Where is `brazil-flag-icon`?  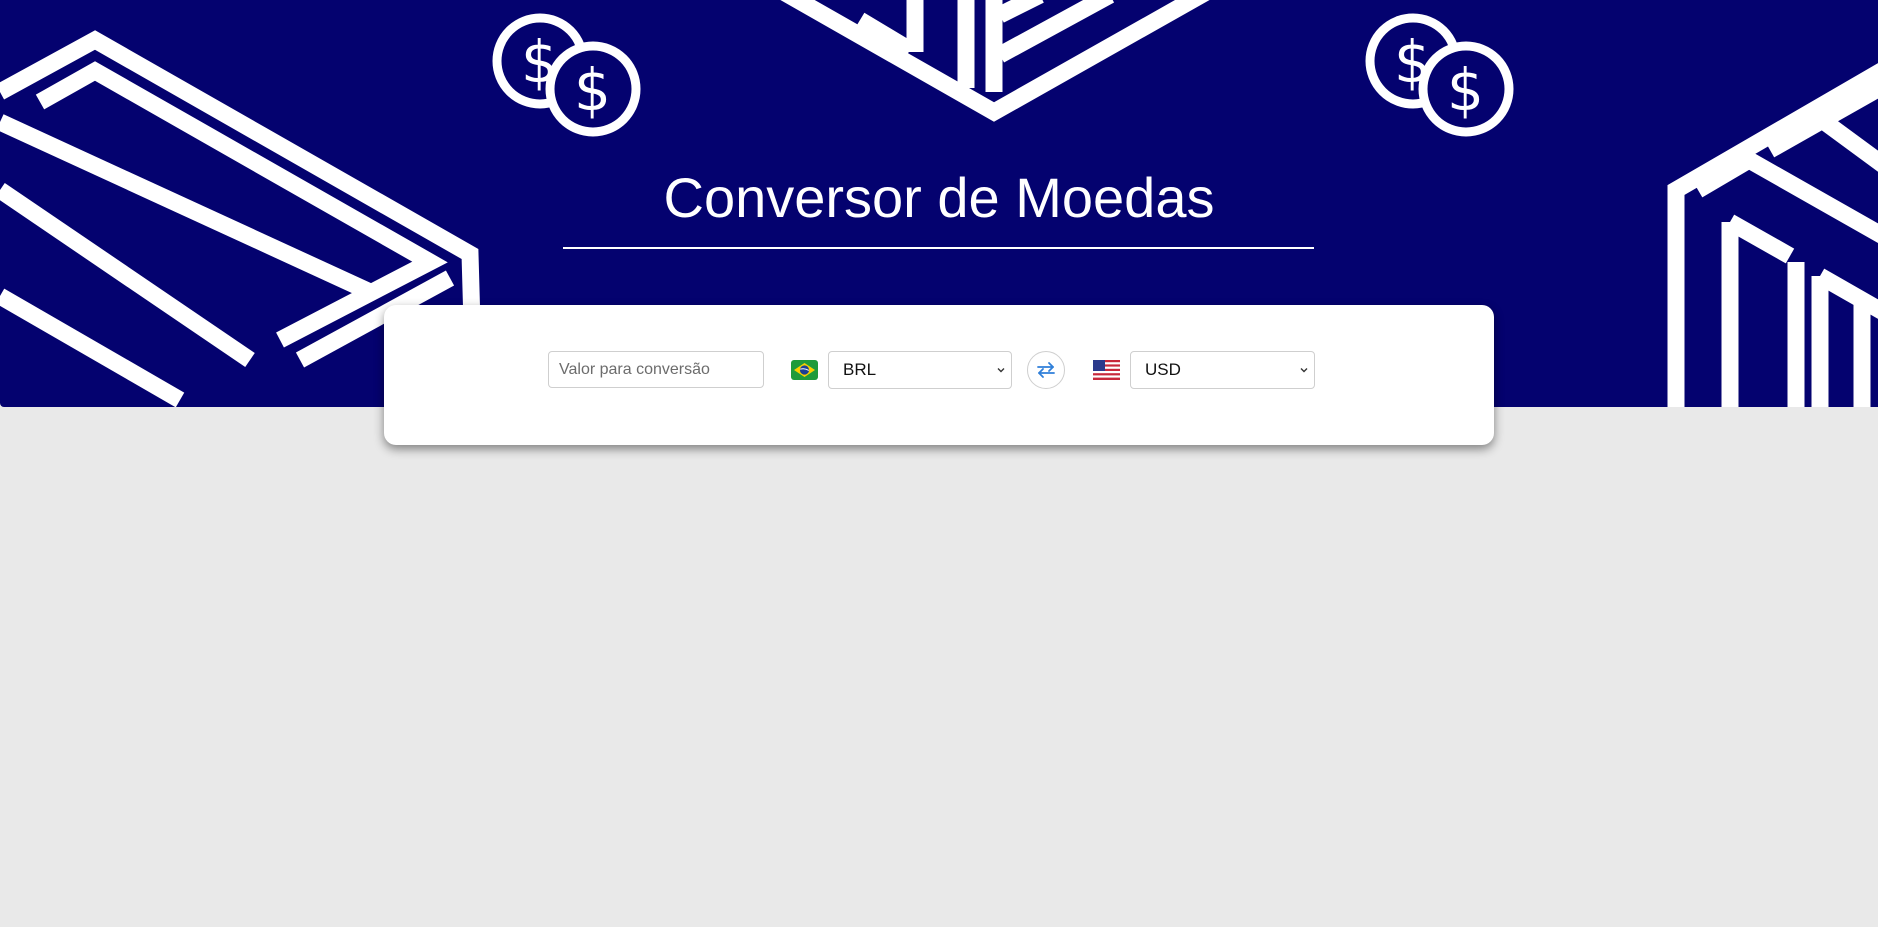 brazil-flag-icon is located at coordinates (804, 370).